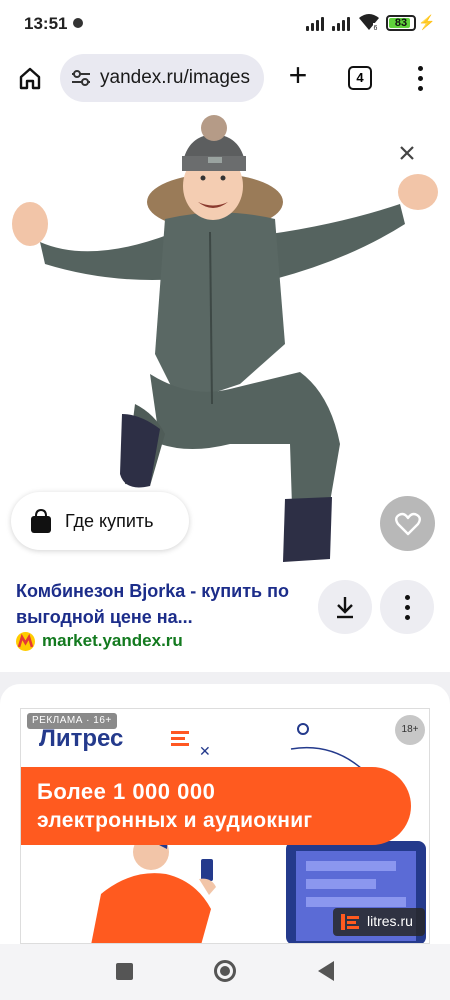 This screenshot has width=450, height=1000. Describe the element at coordinates (225, 24) in the screenshot. I see `status-bar: 13:51 6 83 ⚡` at that location.